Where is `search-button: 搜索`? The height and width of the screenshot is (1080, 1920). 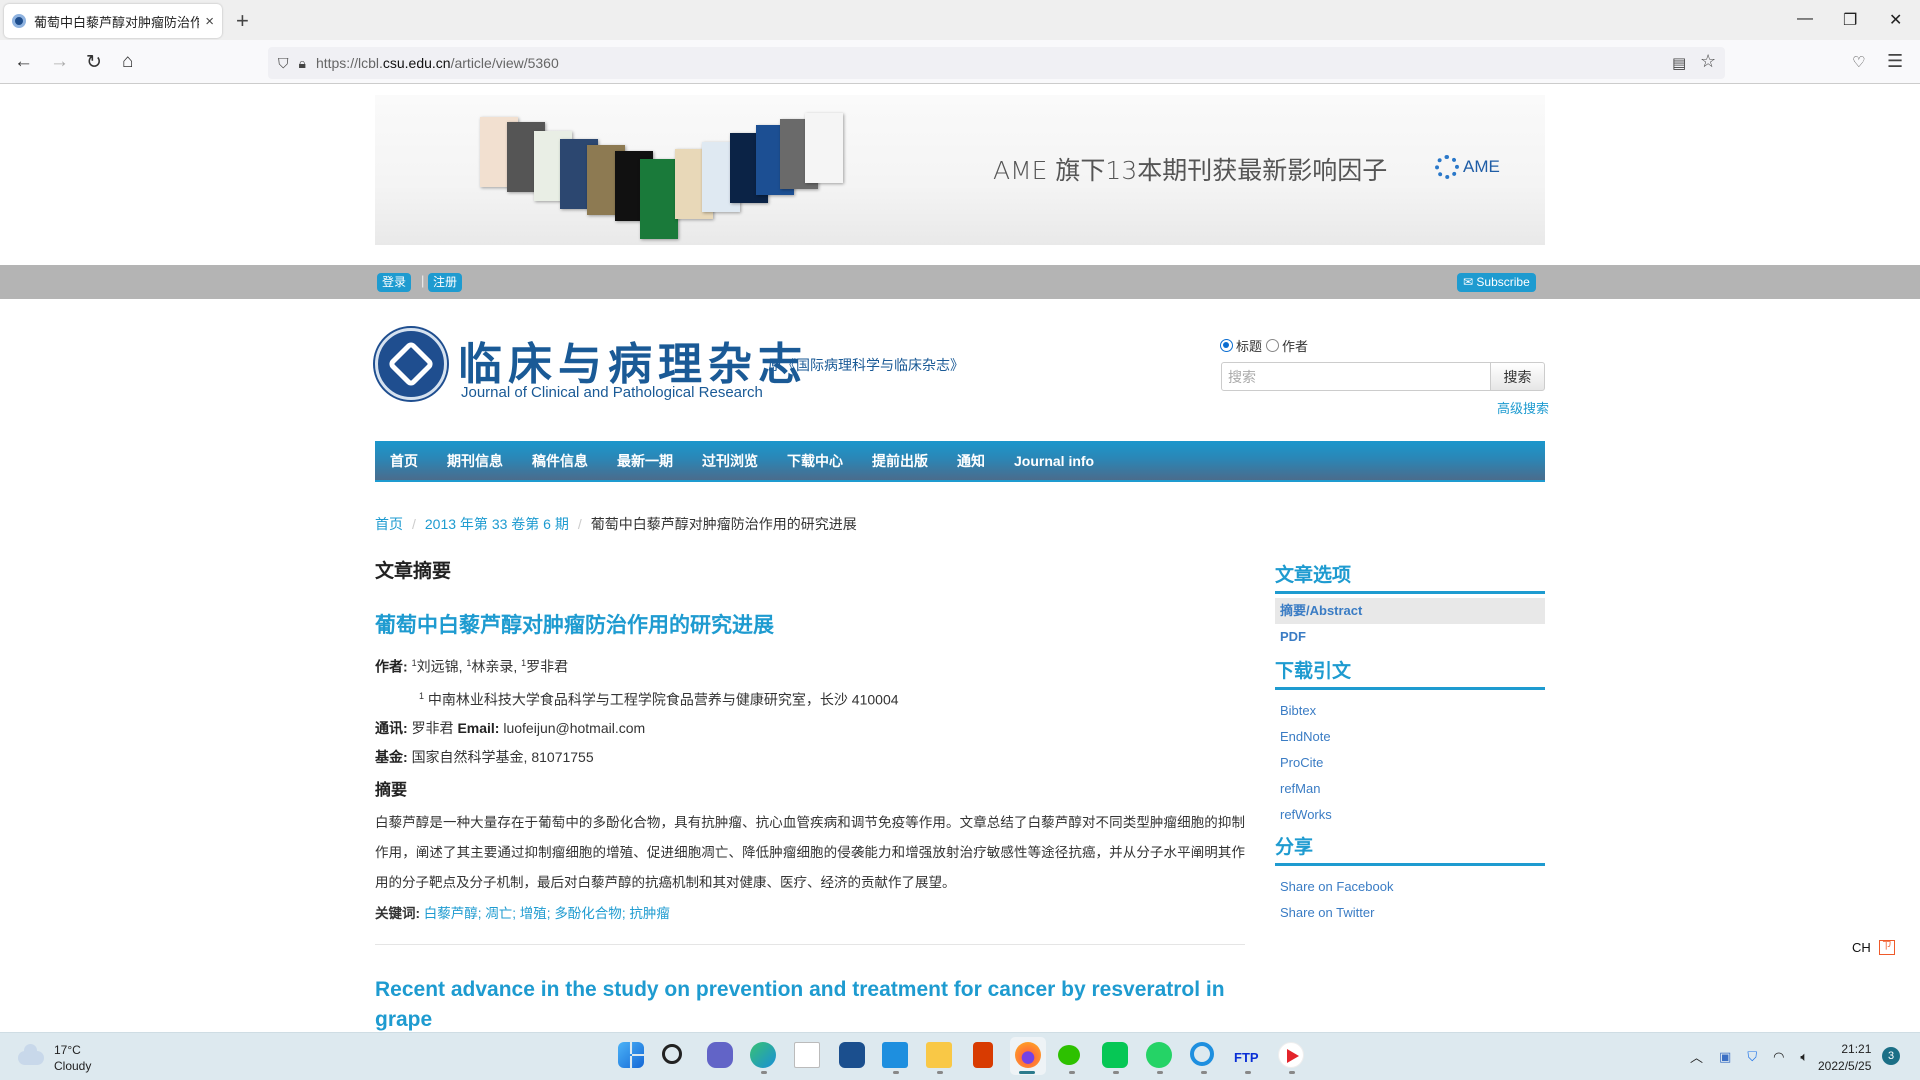 search-button: 搜索 is located at coordinates (1517, 376).